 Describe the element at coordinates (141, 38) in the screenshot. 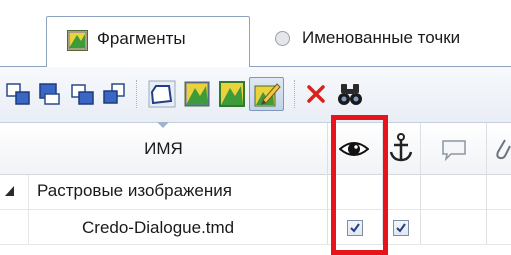

I see `tab-fragments-label: Фрагменты` at that location.